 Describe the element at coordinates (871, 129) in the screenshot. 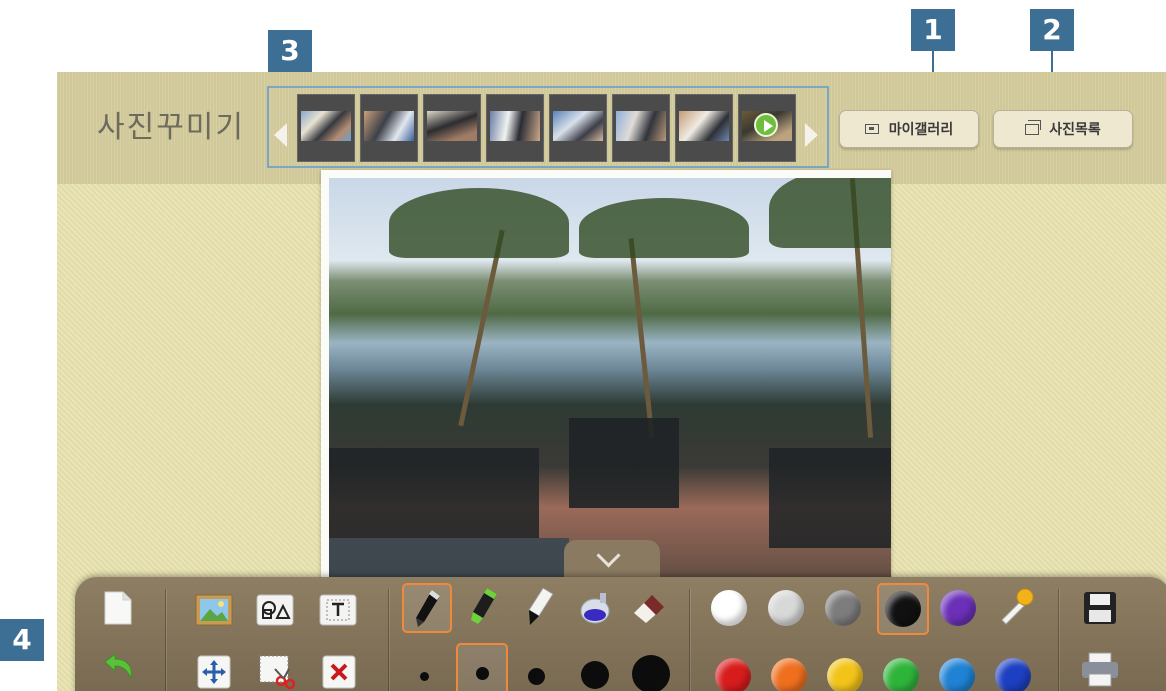

I see `gallery-icon` at that location.